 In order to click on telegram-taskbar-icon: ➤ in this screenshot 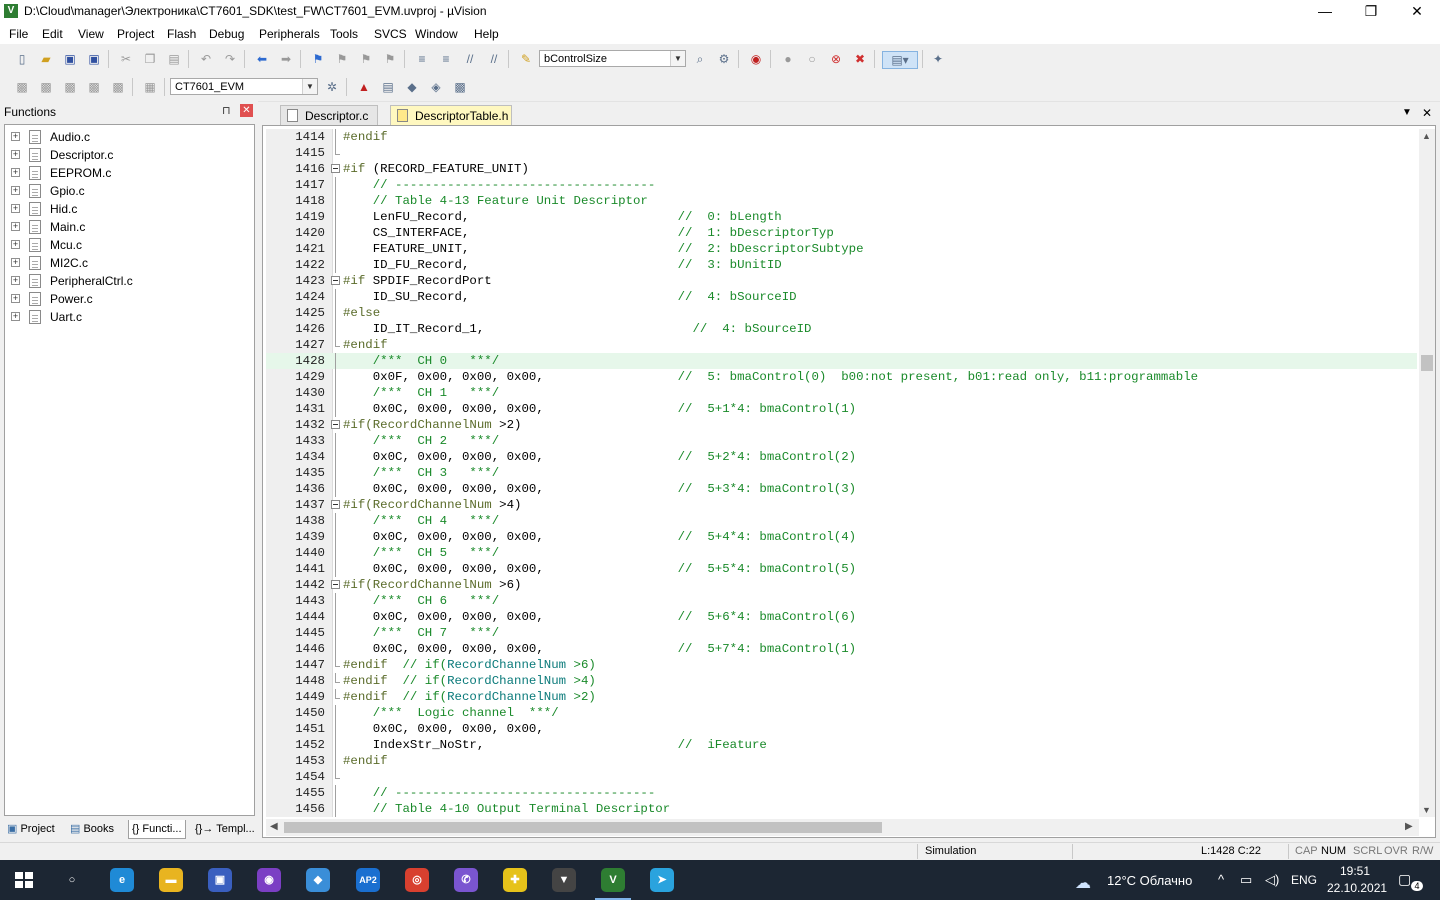, I will do `click(662, 880)`.